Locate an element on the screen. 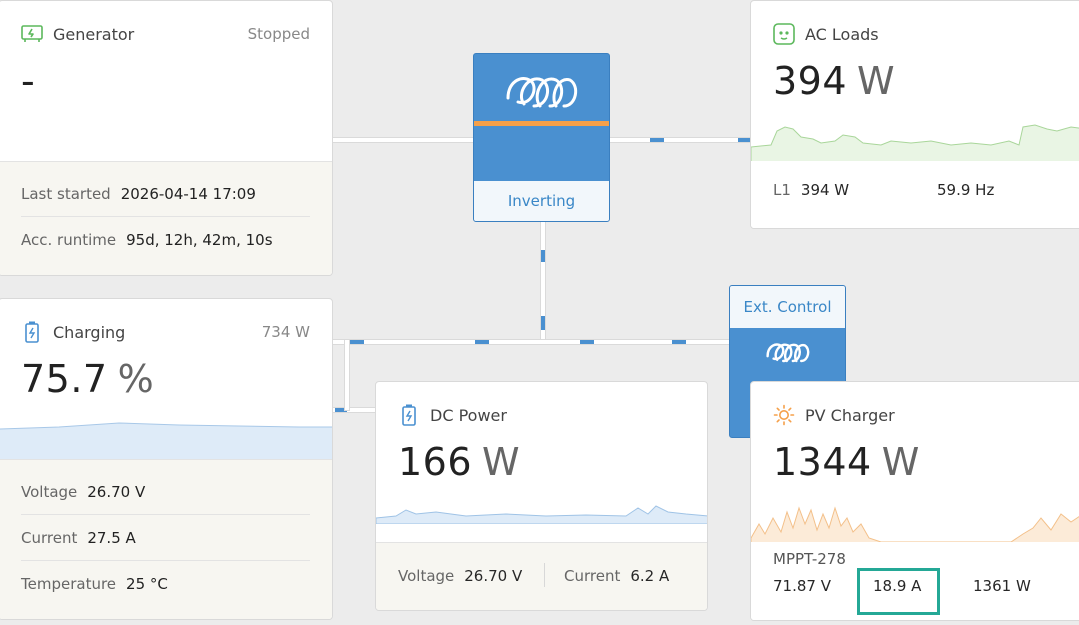 This screenshot has width=1079, height=625. ac-socket-icon is located at coordinates (784, 34).